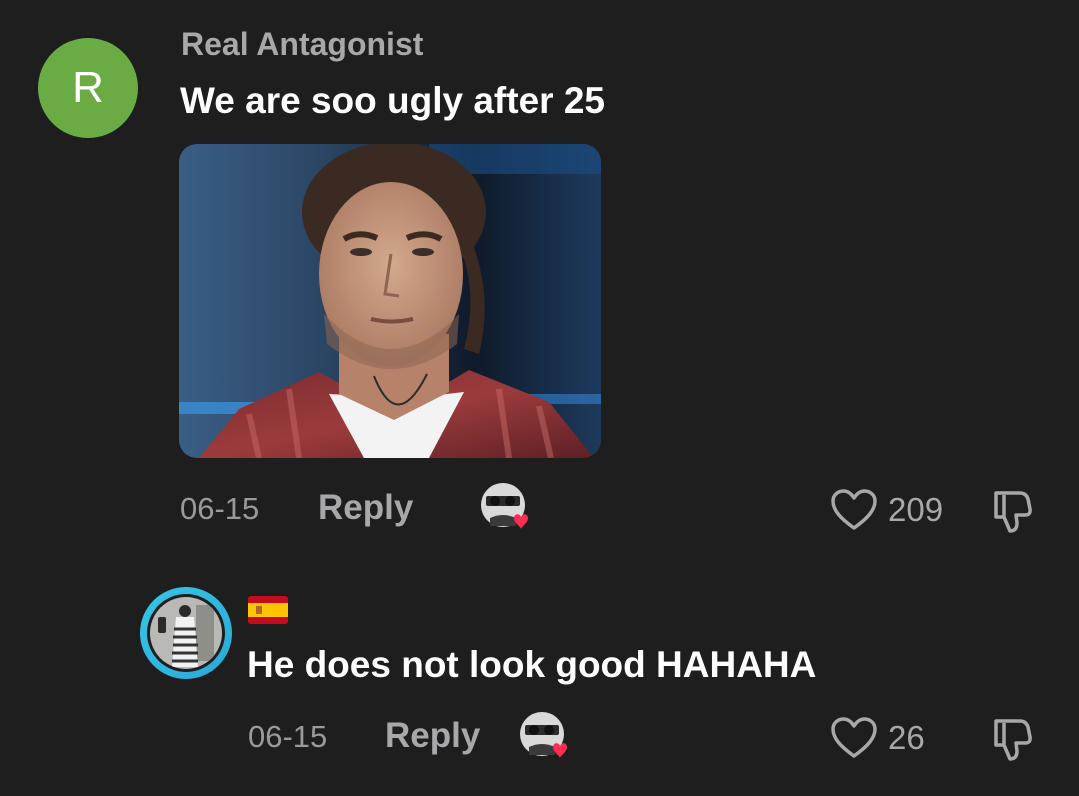 The height and width of the screenshot is (796, 1079). I want to click on like-count: 209, so click(916, 509).